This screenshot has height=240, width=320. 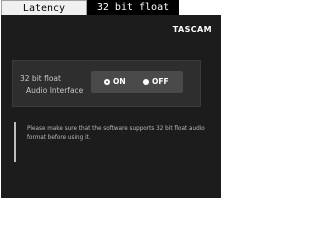 What do you see at coordinates (15, 142) in the screenshot?
I see `note-accent-bar` at bounding box center [15, 142].